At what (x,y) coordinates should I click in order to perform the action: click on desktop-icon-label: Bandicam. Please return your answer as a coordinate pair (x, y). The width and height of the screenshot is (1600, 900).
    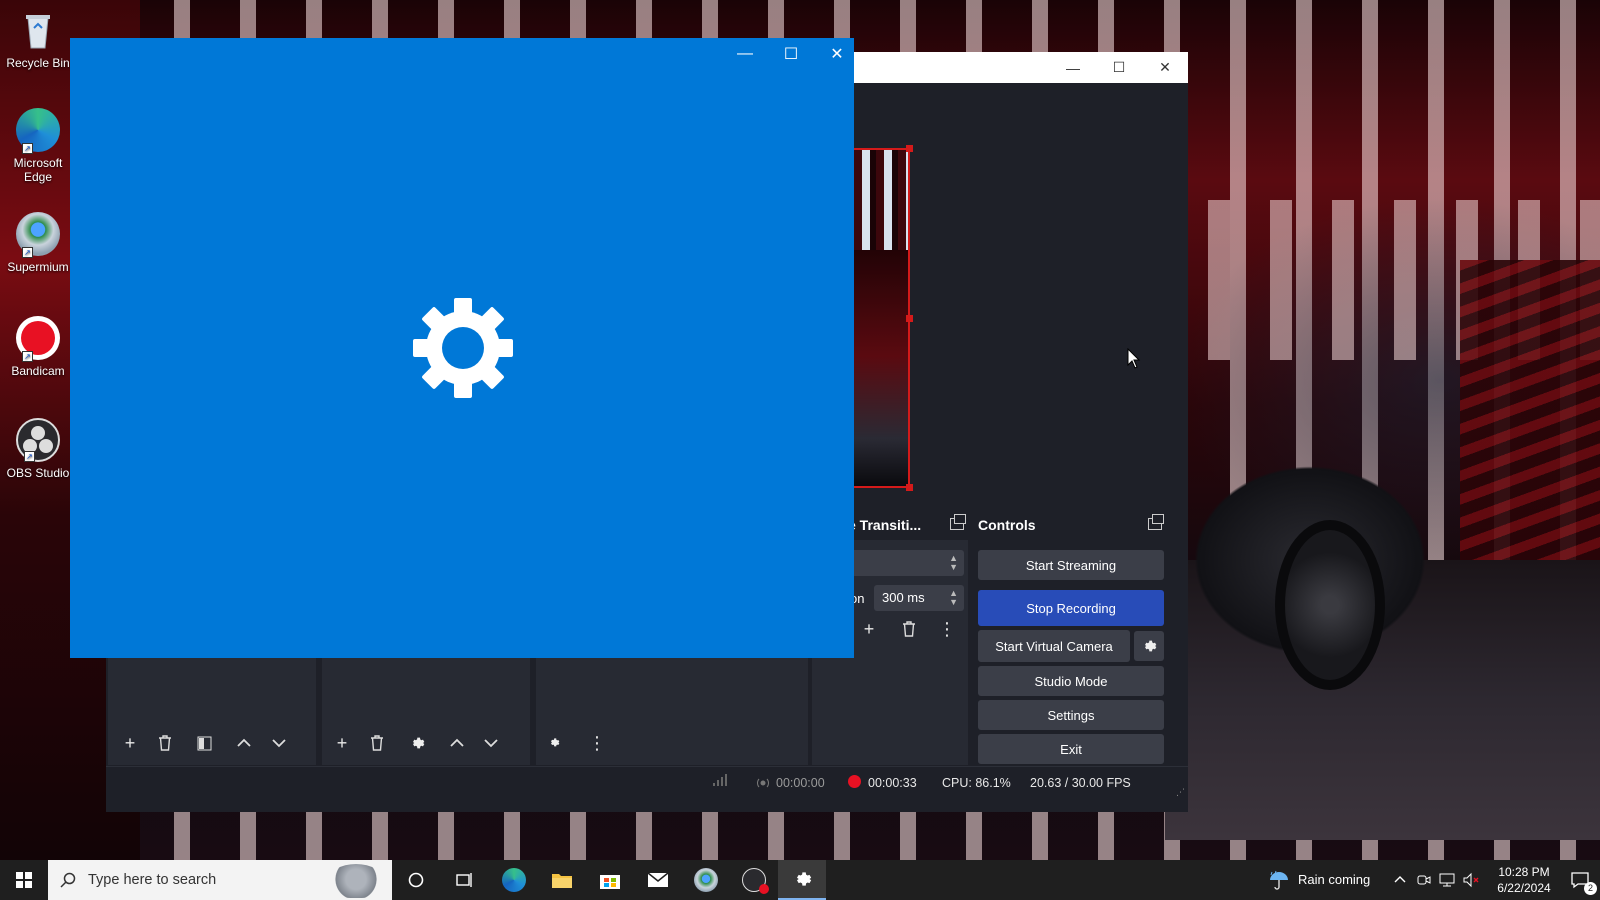
    Looking at the image, I should click on (38, 371).